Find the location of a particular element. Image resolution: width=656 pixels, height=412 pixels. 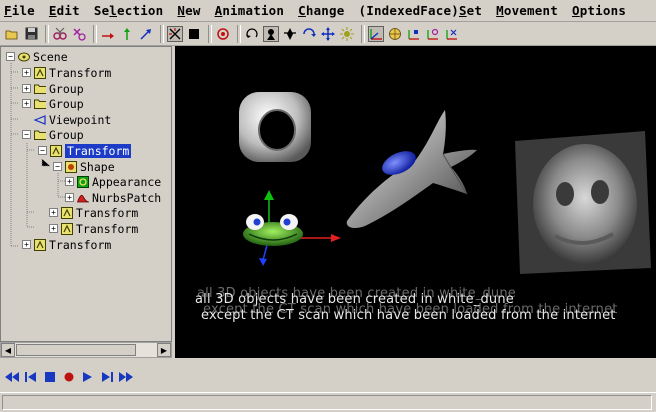

play-icon is located at coordinates (87, 377).